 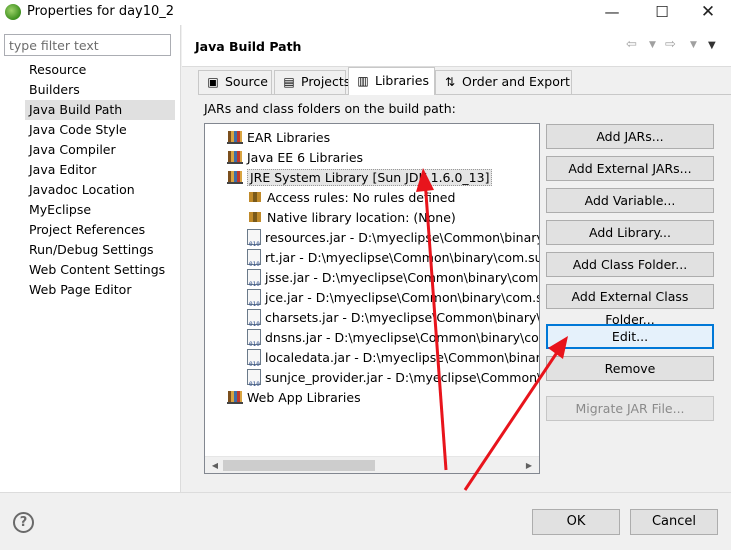 I want to click on tree-item-label: Web App Libraries, so click(x=304, y=397).